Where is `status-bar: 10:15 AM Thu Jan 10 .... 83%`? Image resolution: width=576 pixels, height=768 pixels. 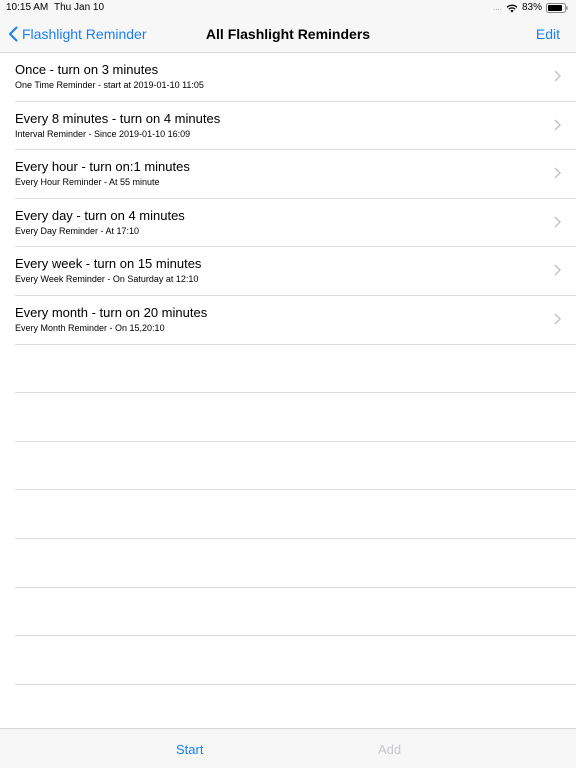 status-bar: 10:15 AM Thu Jan 10 .... 83% is located at coordinates (288, 8).